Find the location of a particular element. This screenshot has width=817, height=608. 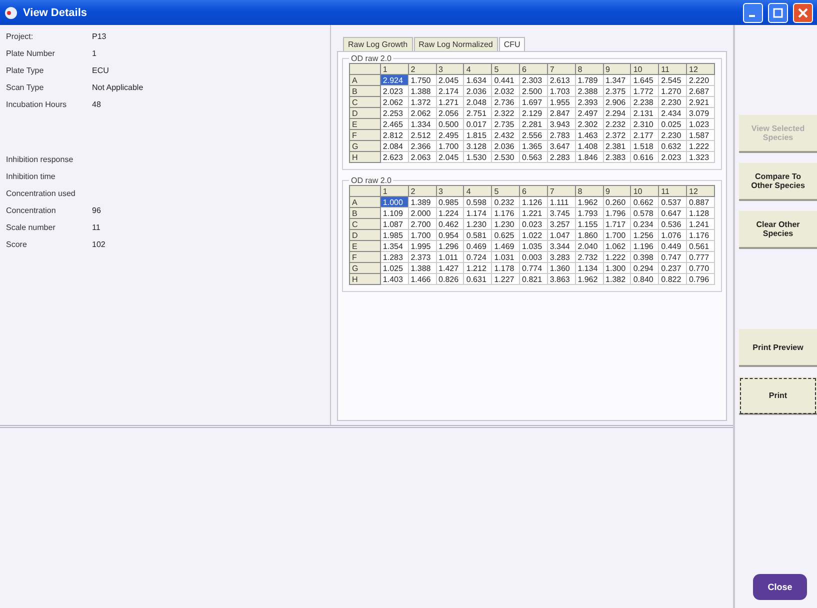

tab: Raw Log Normalized is located at coordinates (456, 44).